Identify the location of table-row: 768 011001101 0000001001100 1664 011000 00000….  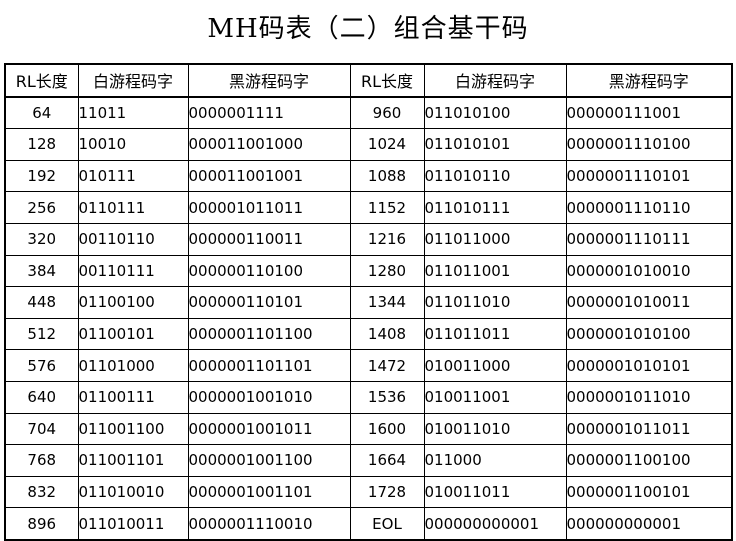
(368, 460).